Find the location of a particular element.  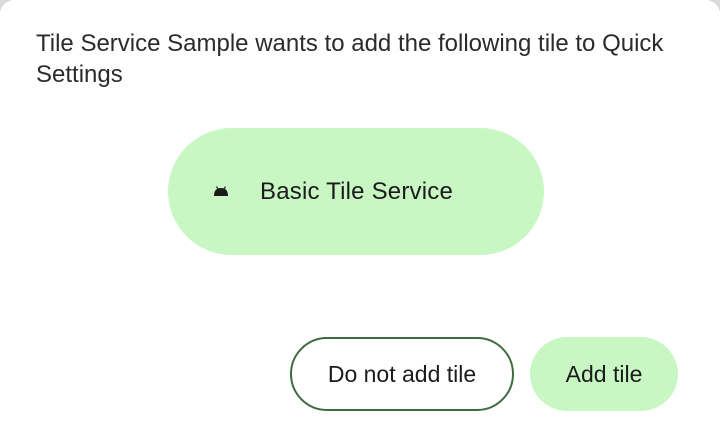

add-tile-label: Add tile is located at coordinates (604, 373).